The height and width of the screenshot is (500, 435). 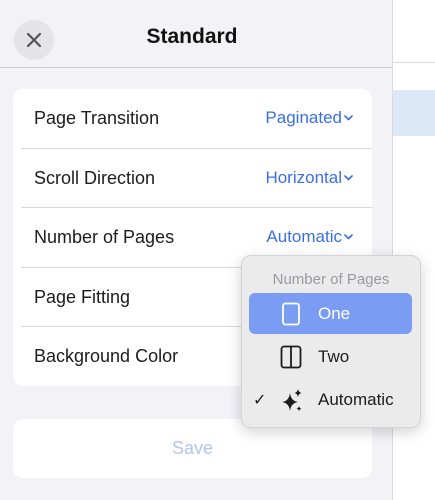 I want to click on menu-item-label: One, so click(x=334, y=313).